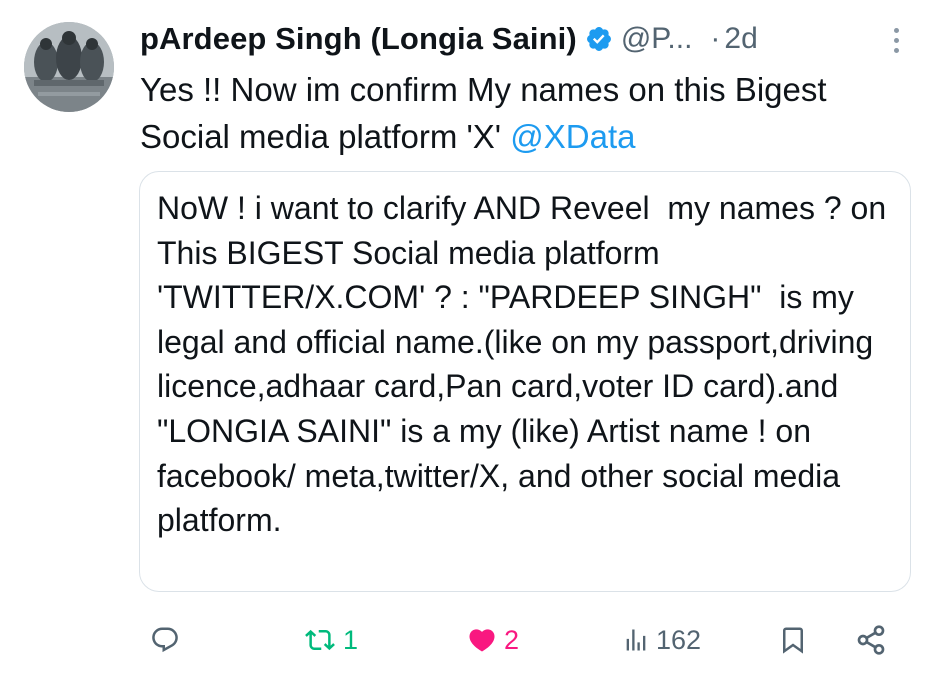 This screenshot has height=674, width=940. What do you see at coordinates (351, 639) in the screenshot?
I see `repost-count: 1` at bounding box center [351, 639].